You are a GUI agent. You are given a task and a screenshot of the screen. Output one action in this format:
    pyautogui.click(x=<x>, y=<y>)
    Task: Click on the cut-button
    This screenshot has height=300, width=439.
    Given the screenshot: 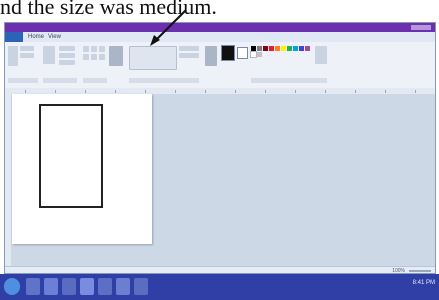 What is the action you would take?
    pyautogui.click(x=27, y=48)
    